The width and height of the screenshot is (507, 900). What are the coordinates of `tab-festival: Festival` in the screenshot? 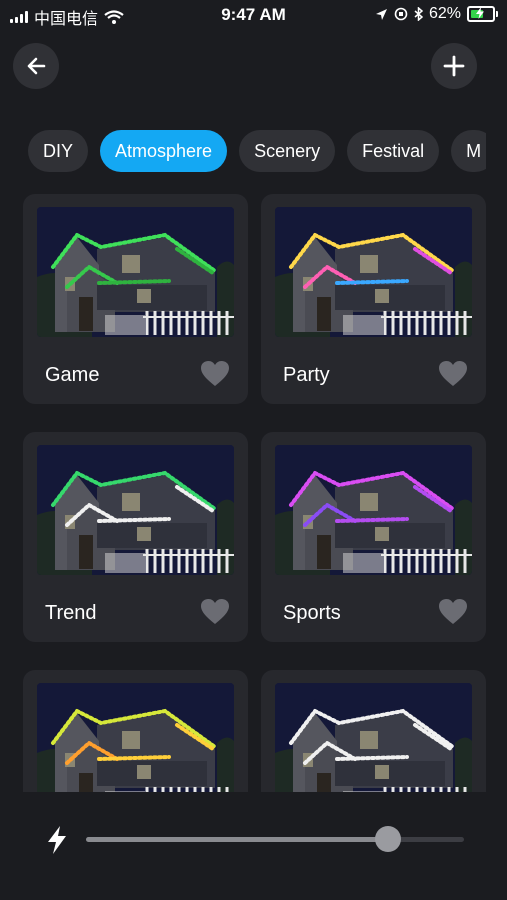 It's located at (393, 151).